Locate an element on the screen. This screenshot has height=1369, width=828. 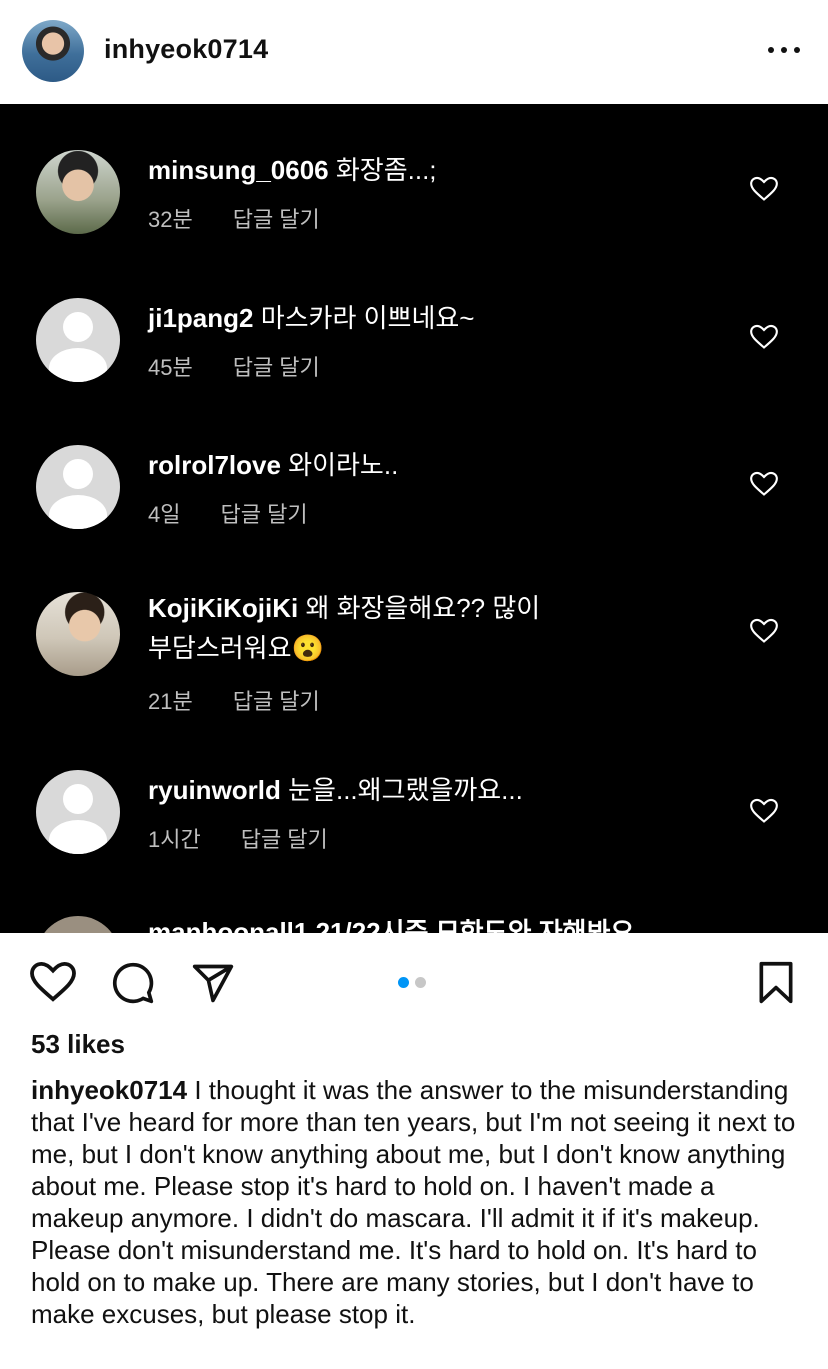
comment-time: 32분 is located at coordinates (170, 219).